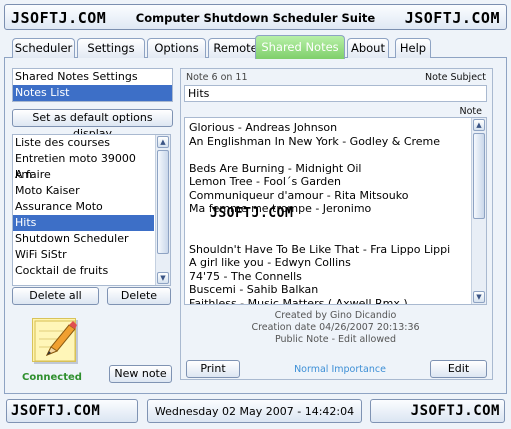 The image size is (511, 429). What do you see at coordinates (213, 369) in the screenshot?
I see `print-button: Print` at bounding box center [213, 369].